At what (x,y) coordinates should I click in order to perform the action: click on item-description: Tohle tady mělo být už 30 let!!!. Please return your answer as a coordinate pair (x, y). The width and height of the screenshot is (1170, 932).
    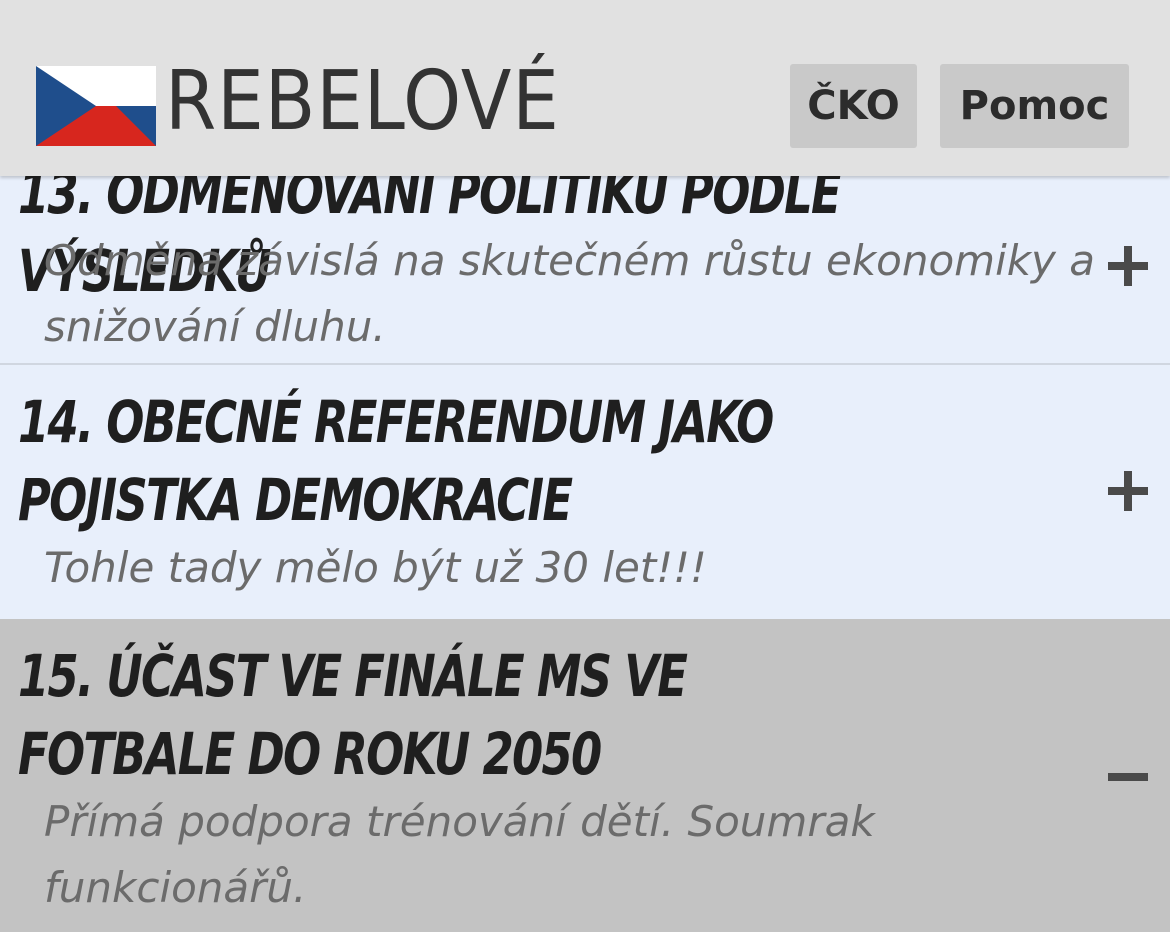
    Looking at the image, I should click on (375, 567).